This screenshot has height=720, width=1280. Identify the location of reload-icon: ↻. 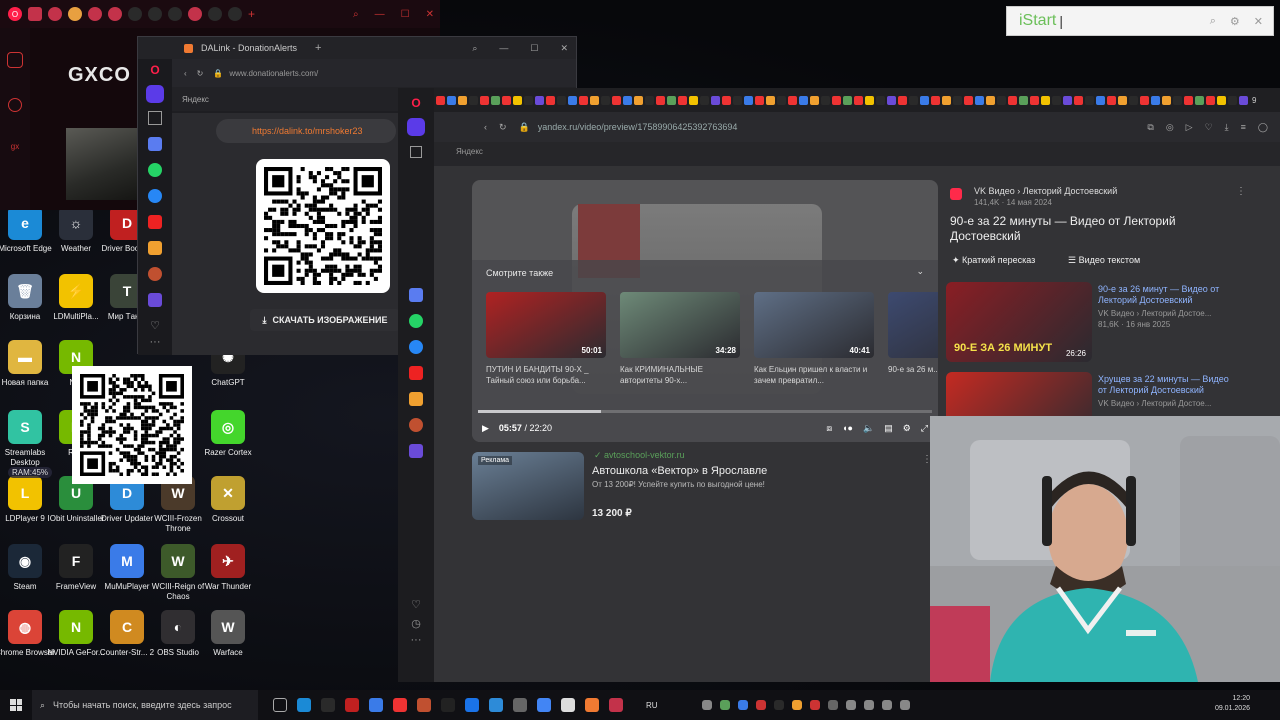
(200, 73).